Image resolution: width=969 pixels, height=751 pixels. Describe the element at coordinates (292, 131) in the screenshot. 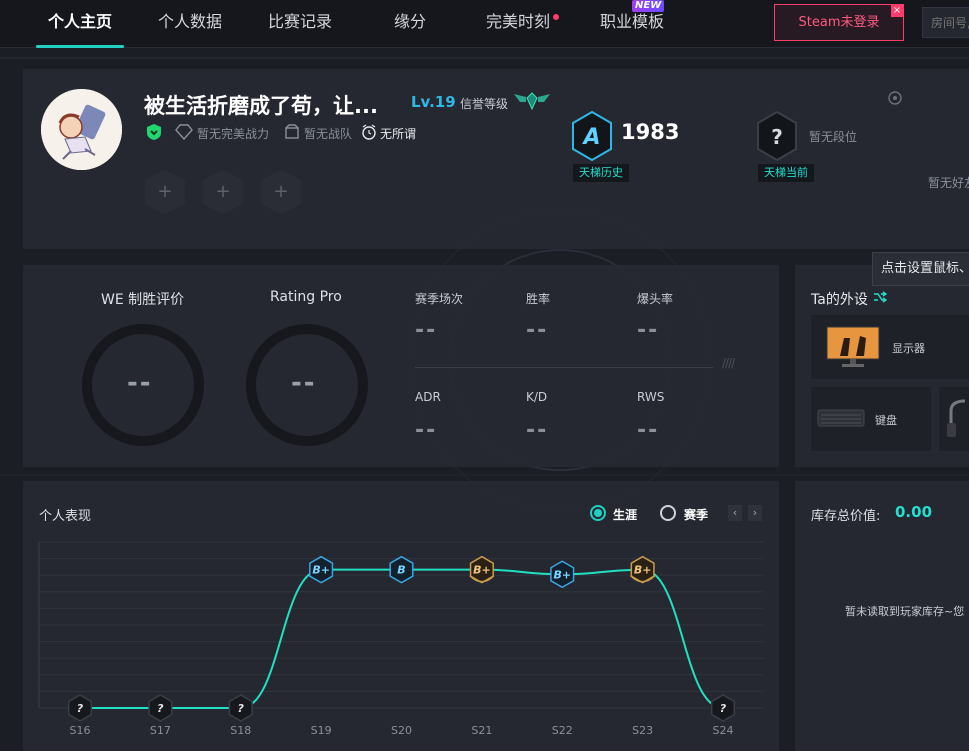

I see `team-icon` at that location.